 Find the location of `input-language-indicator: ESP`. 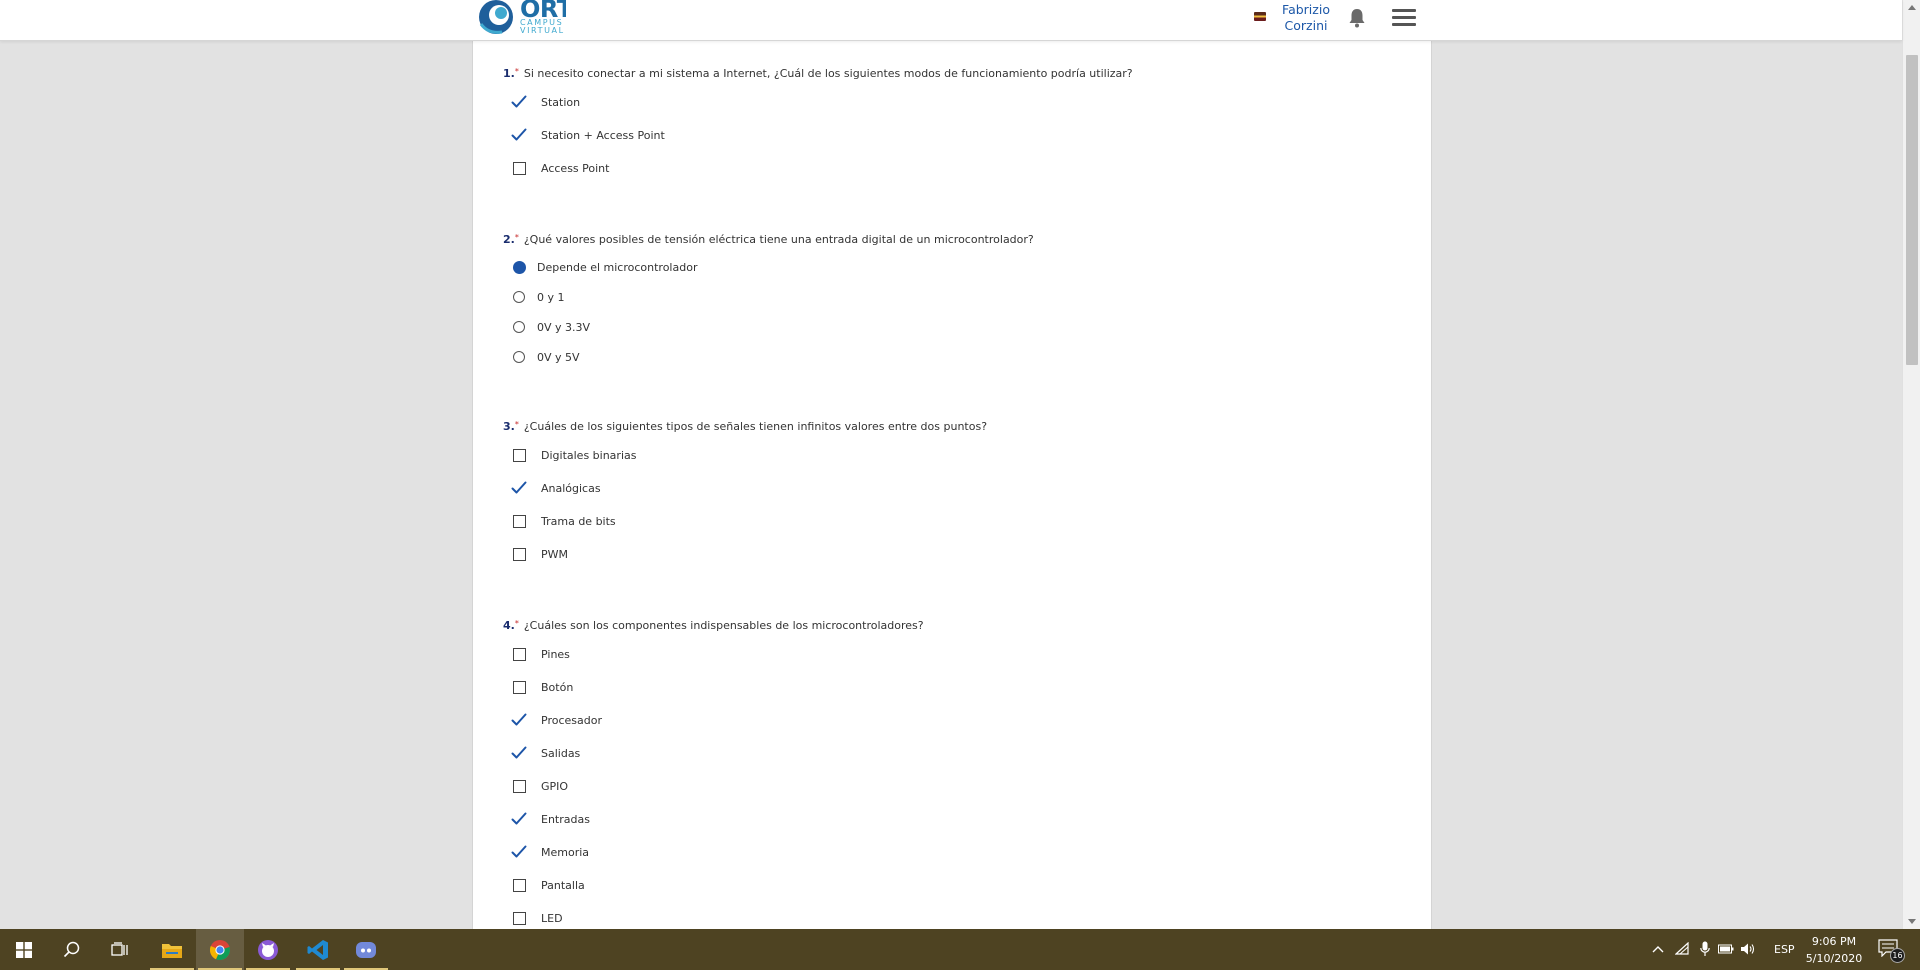

input-language-indicator: ESP is located at coordinates (1784, 949).